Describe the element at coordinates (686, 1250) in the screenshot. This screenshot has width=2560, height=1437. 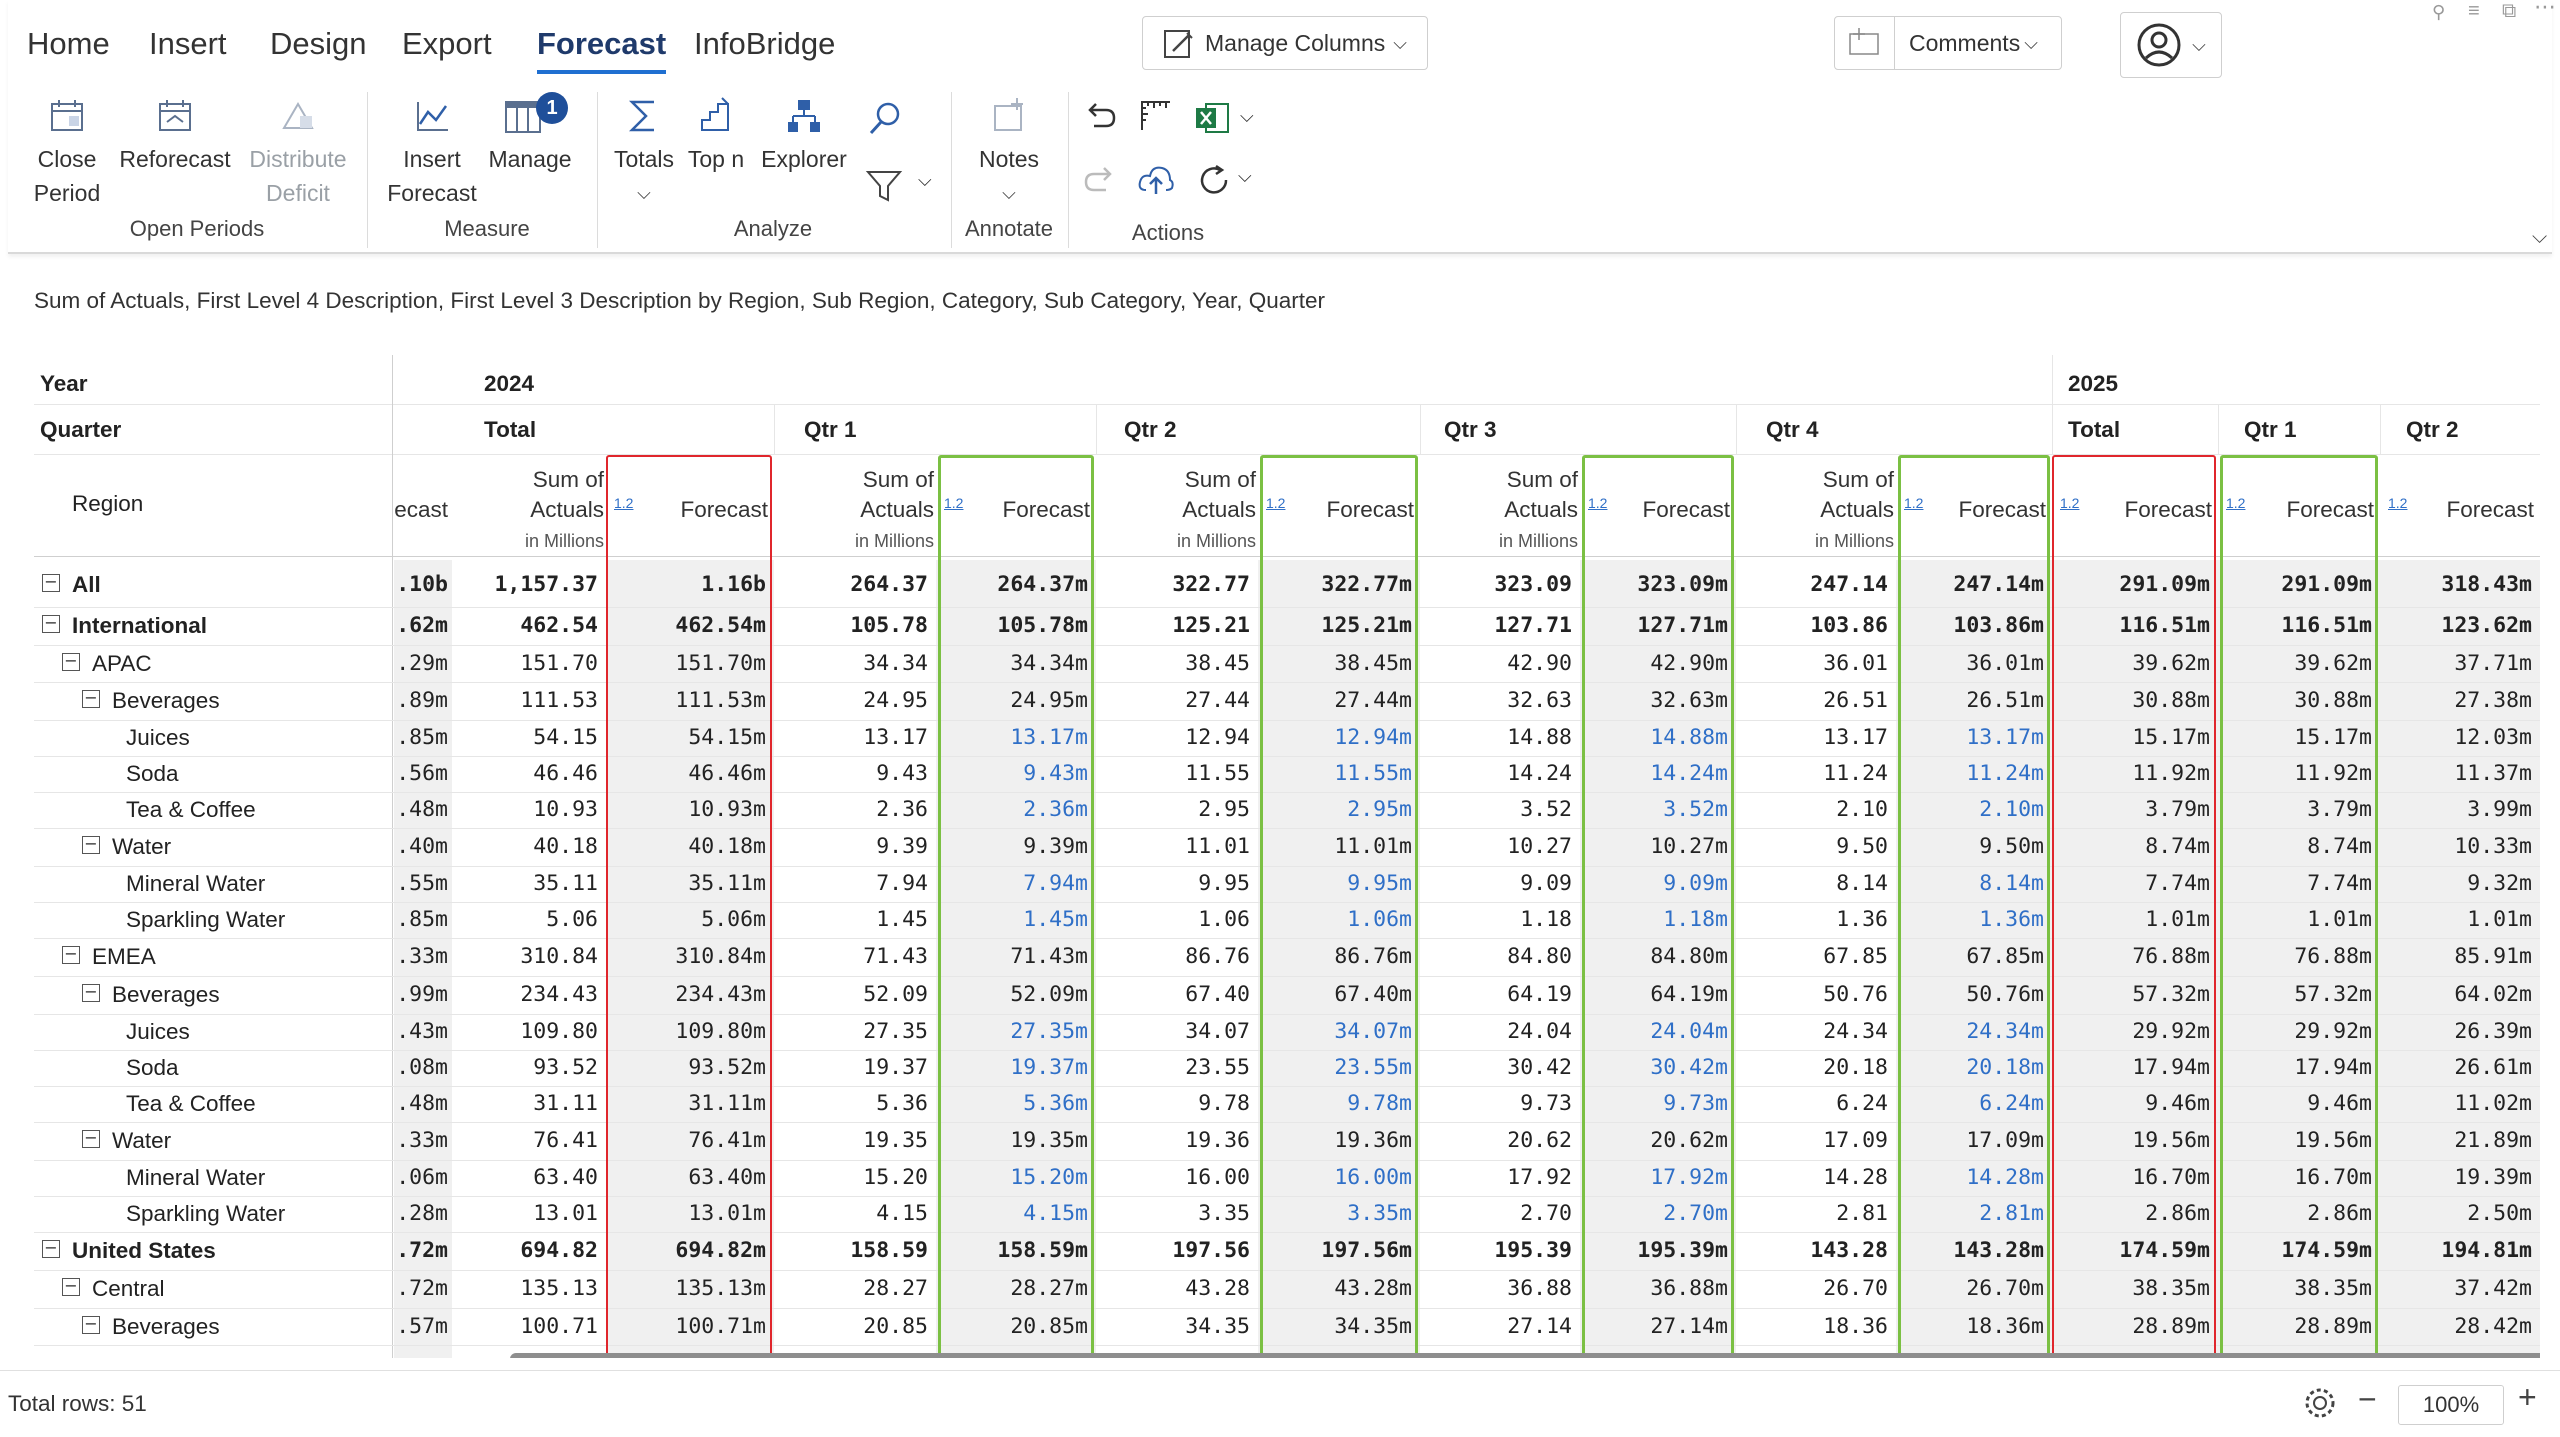
I see `value-cell: 694.82m` at that location.